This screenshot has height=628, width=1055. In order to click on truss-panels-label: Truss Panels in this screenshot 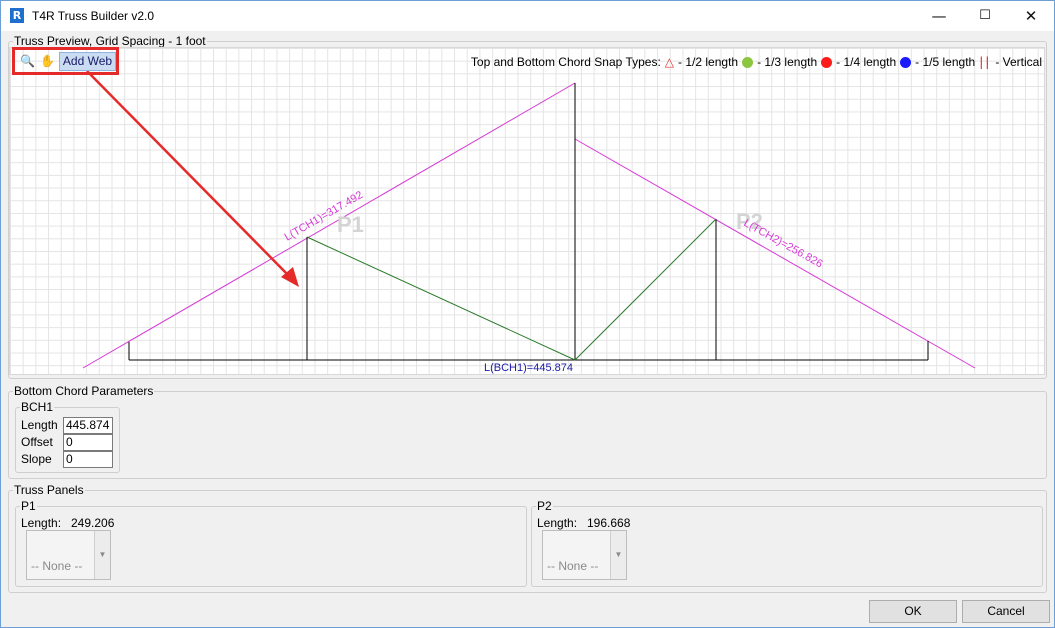, I will do `click(49, 490)`.